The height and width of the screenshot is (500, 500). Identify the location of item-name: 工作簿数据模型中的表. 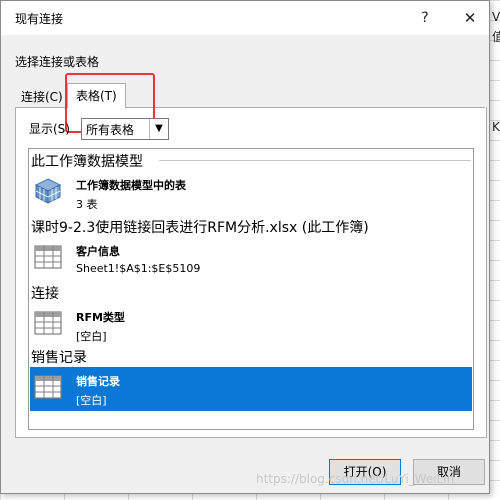
(131, 185).